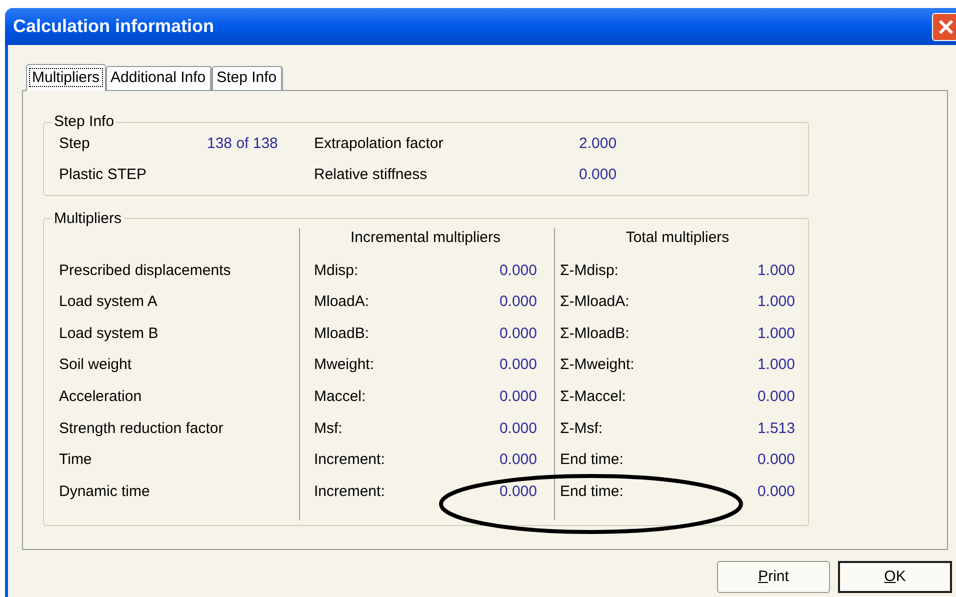  I want to click on field-value: 138 of 138, so click(242, 143).